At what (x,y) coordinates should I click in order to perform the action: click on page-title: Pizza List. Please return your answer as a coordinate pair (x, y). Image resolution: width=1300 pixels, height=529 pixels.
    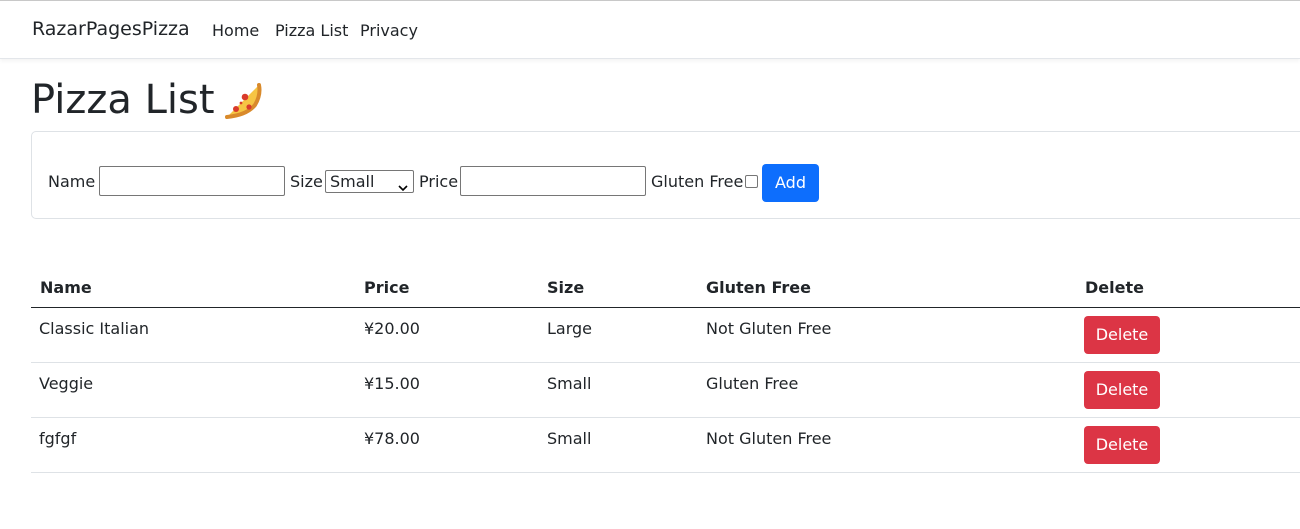
    Looking at the image, I should click on (123, 100).